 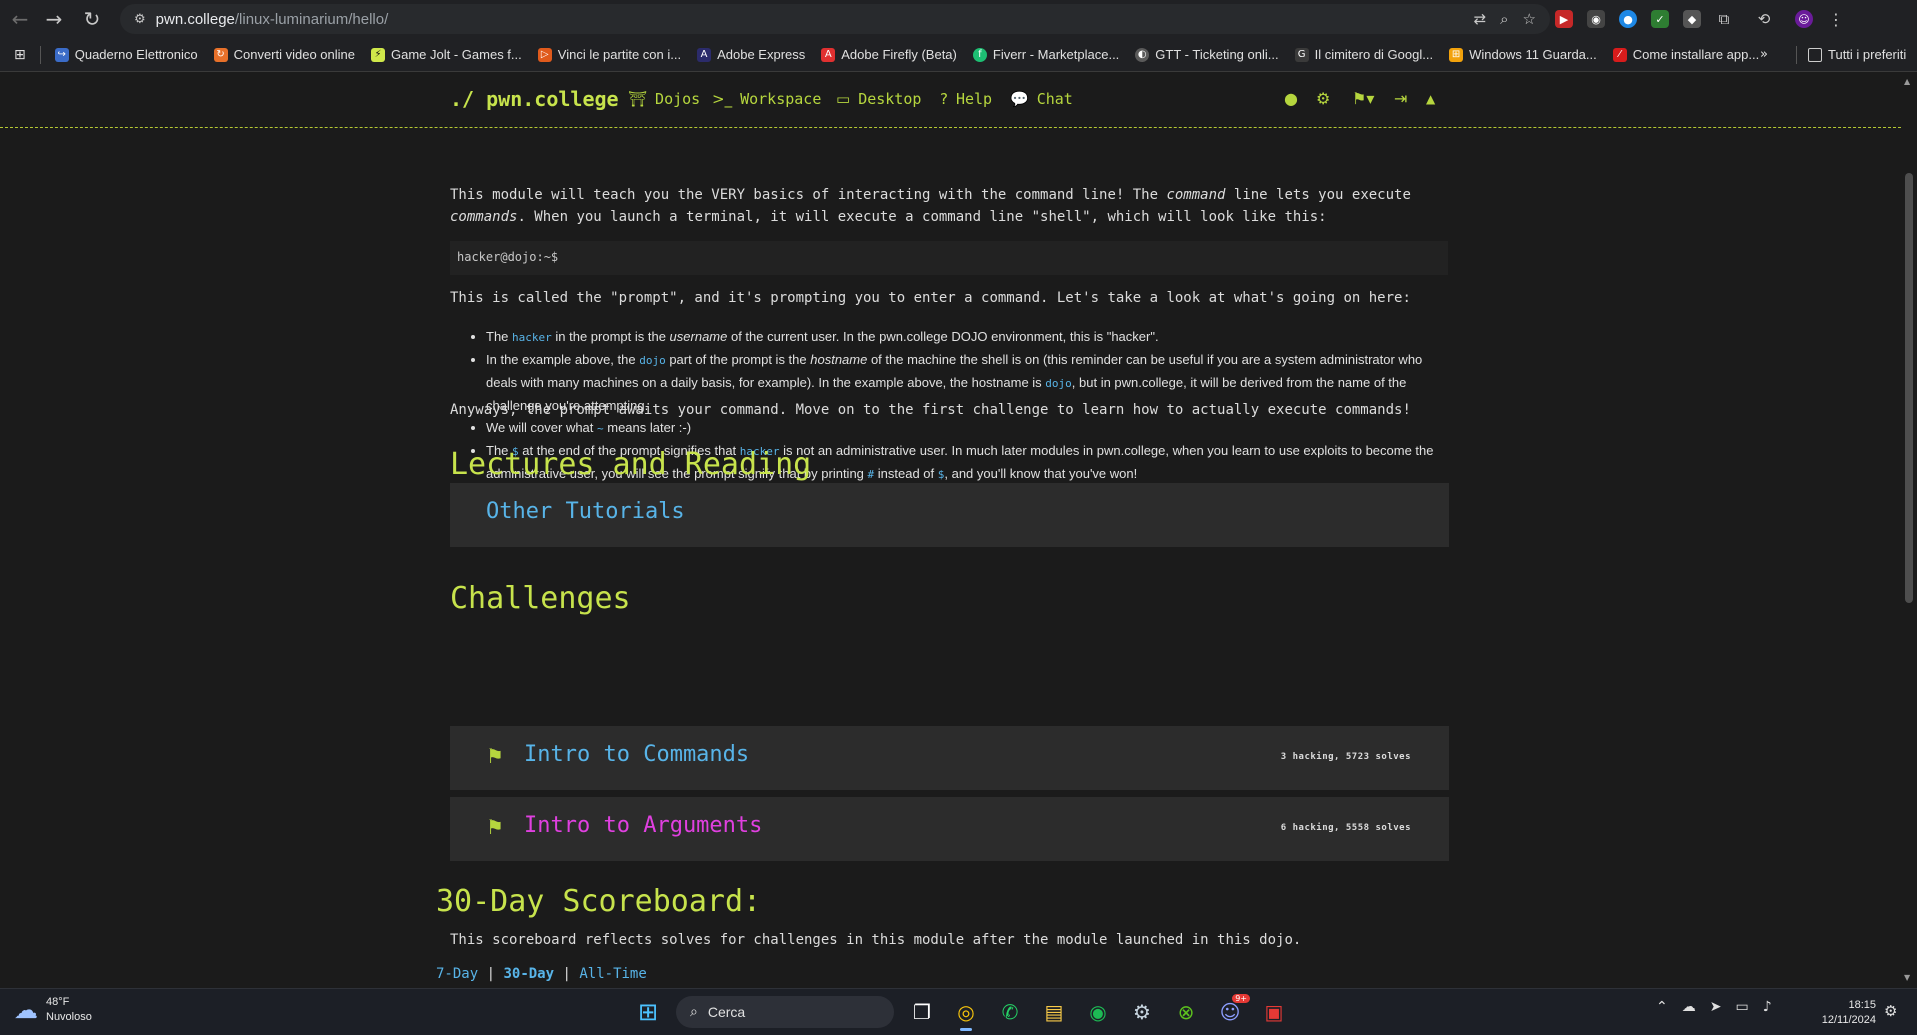 I want to click on discord-icon: ☺ 9+, so click(x=1232, y=1011).